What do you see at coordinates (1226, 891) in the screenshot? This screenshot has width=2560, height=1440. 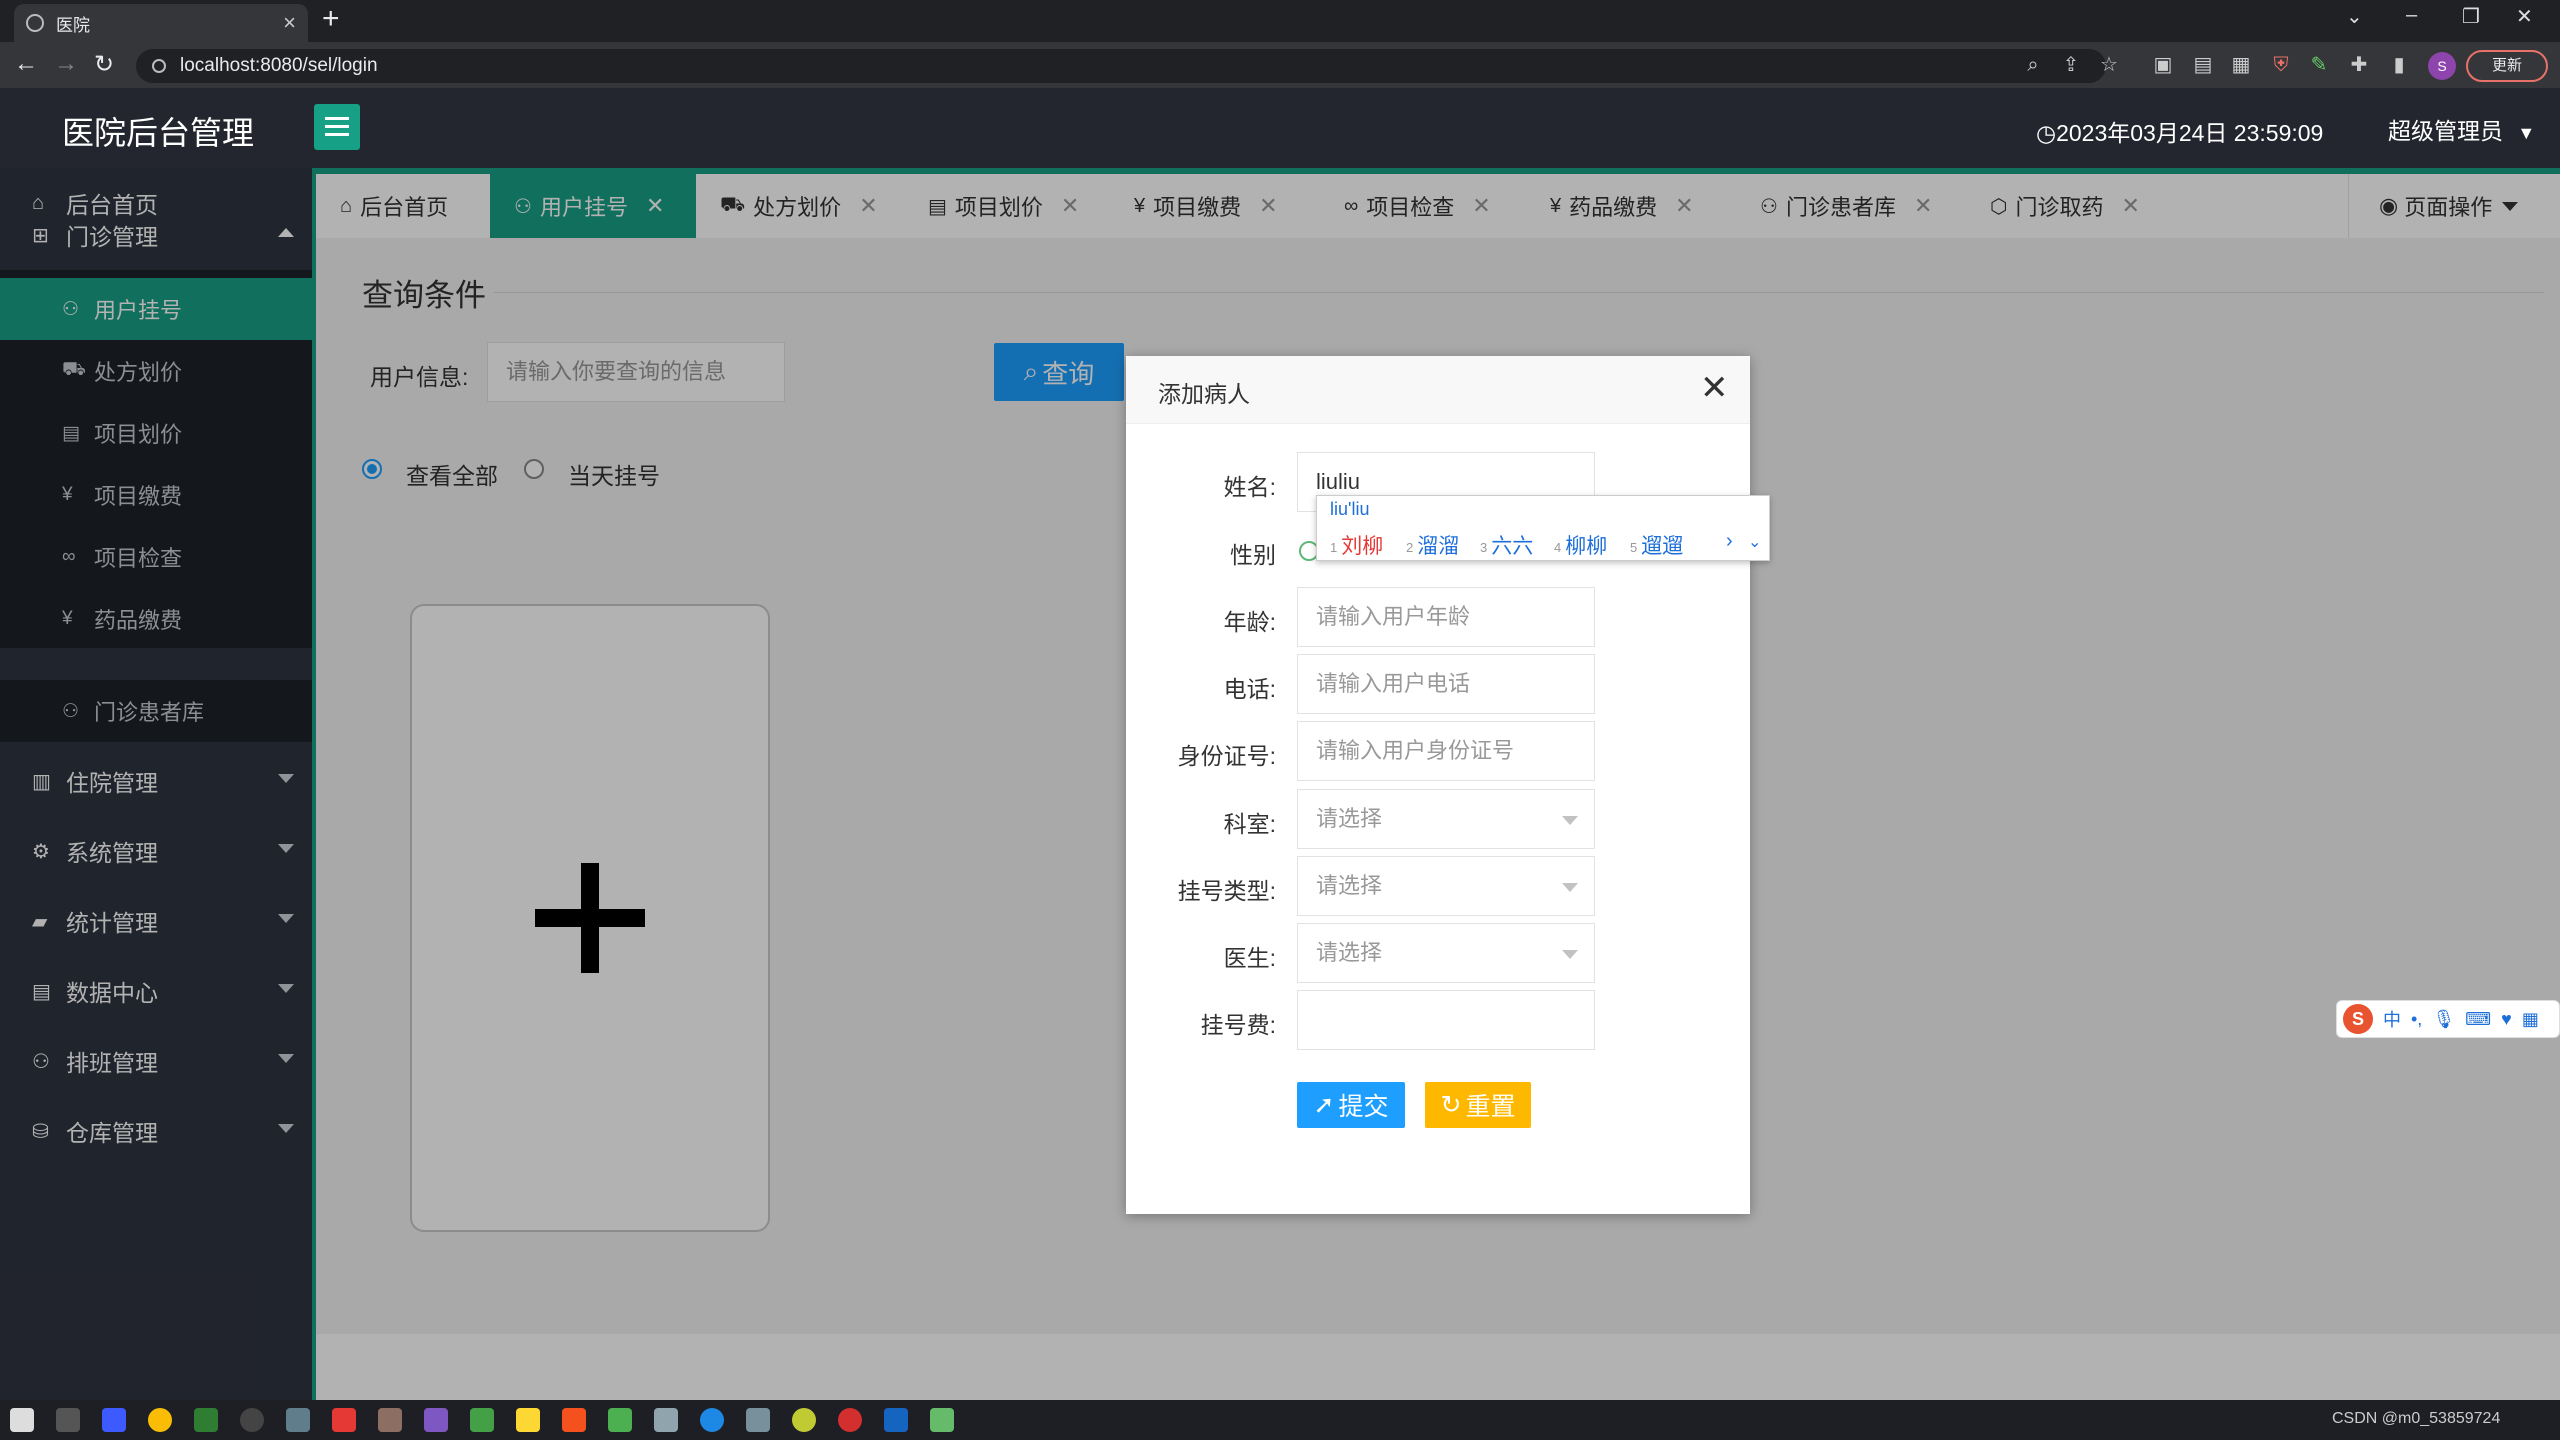 I see `registration-type-label: 挂号类型:` at bounding box center [1226, 891].